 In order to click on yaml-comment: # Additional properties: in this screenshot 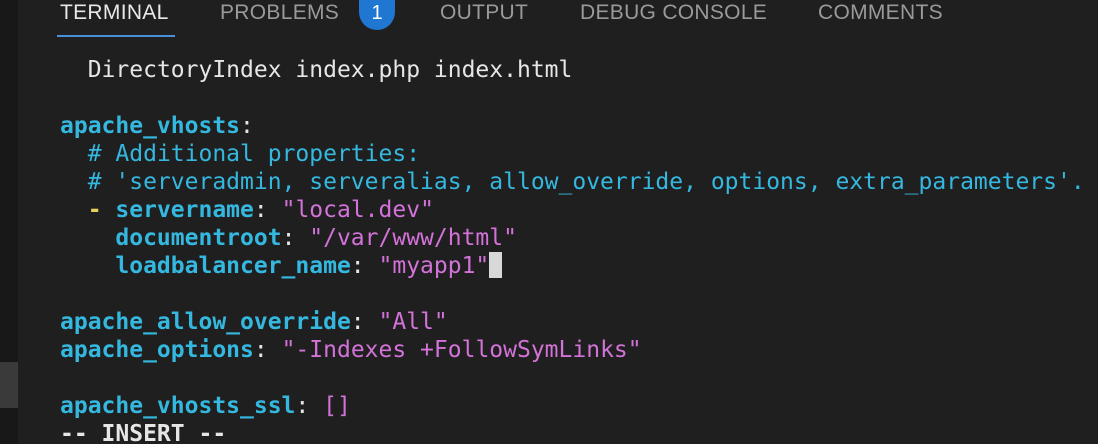, I will do `click(254, 154)`.